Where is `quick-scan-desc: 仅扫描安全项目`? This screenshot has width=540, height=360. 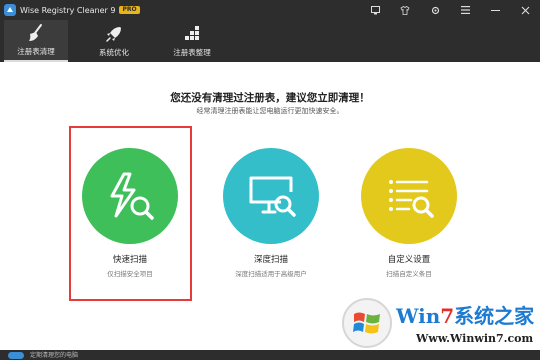
quick-scan-desc: 仅扫描安全项目 is located at coordinates (130, 274).